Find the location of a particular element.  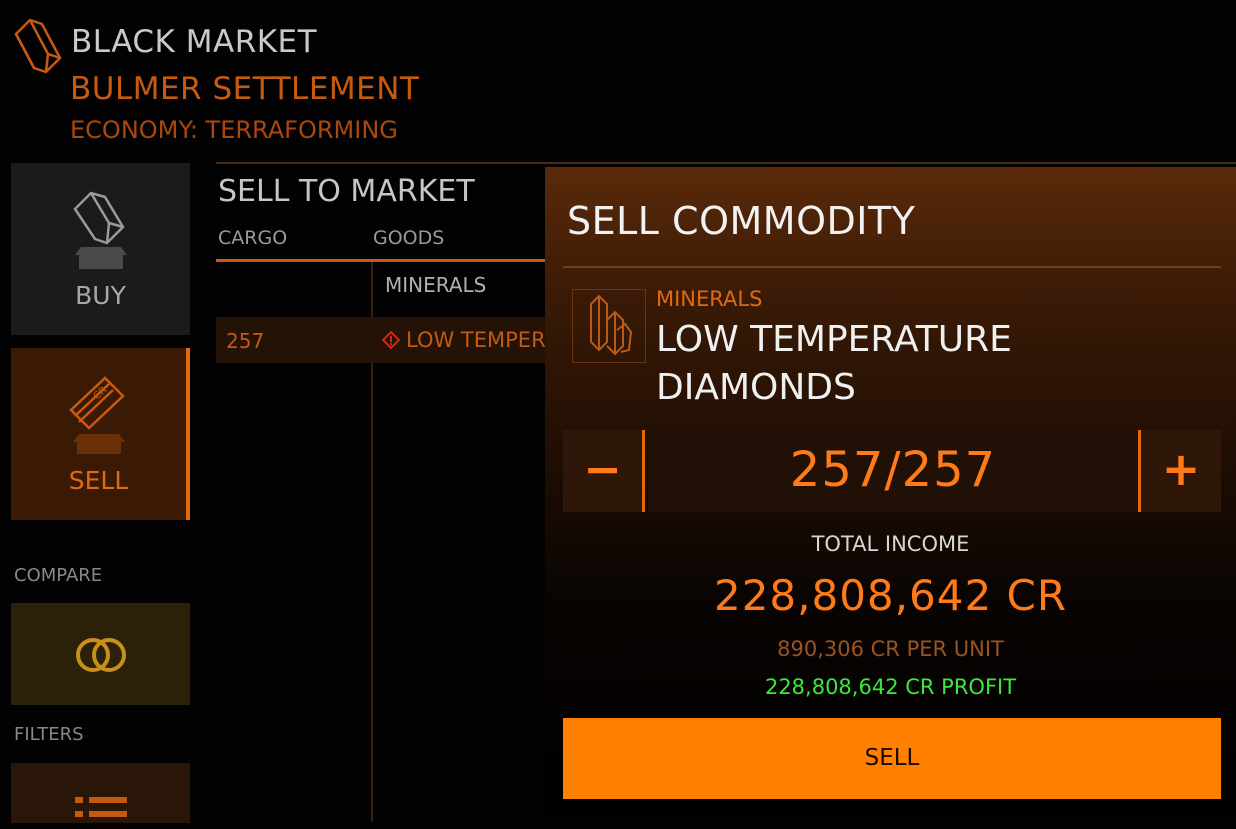

filters-button is located at coordinates (100, 793).